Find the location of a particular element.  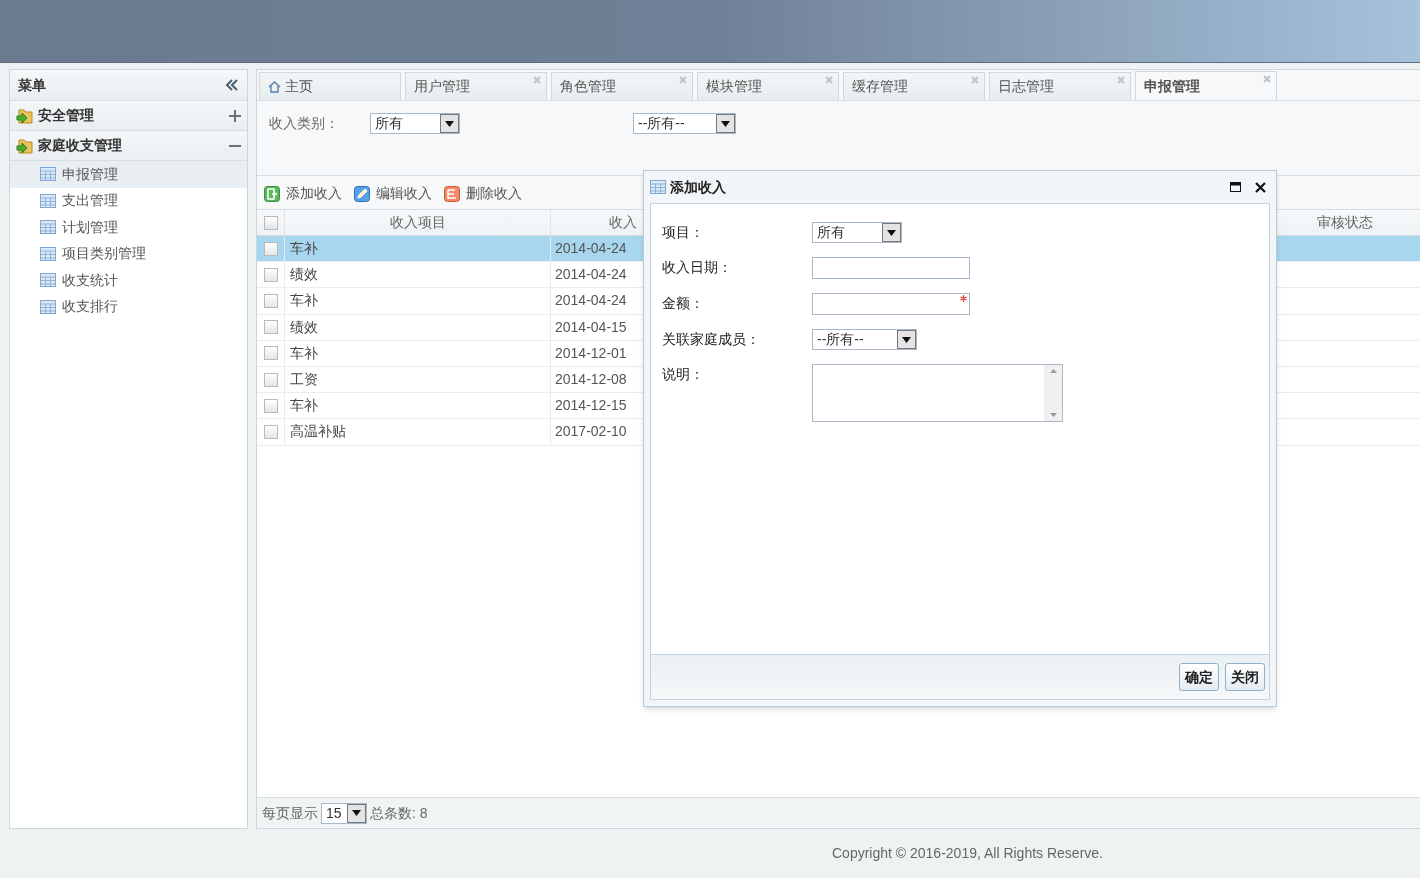

column-header: 收入 is located at coordinates (623, 222).